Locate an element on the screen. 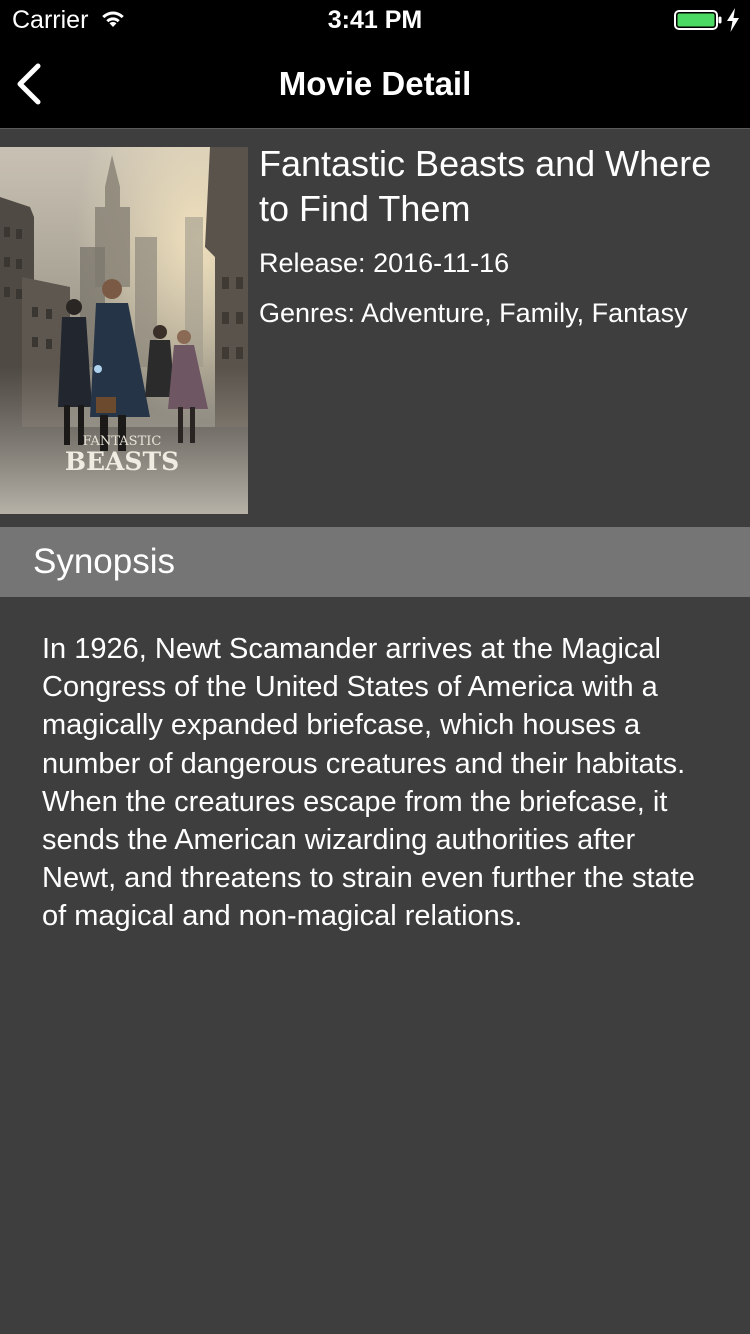 The width and height of the screenshot is (750, 1334). release-date: Release: 2016-11-16 is located at coordinates (384, 263).